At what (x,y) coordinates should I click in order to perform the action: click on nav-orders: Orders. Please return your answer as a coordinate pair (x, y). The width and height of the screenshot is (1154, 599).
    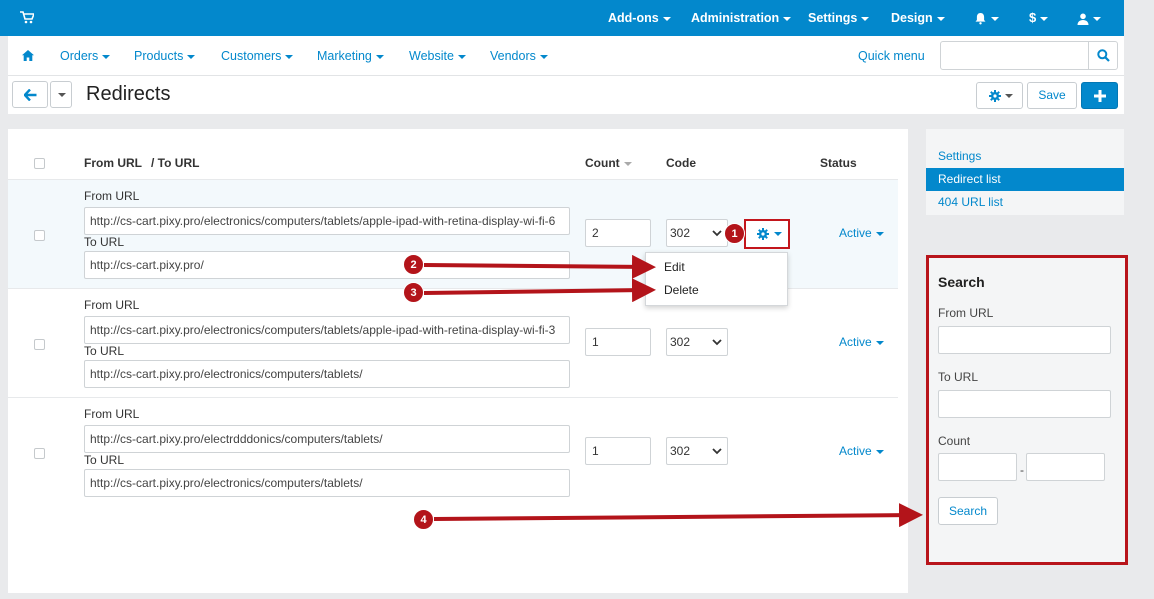
    Looking at the image, I should click on (85, 56).